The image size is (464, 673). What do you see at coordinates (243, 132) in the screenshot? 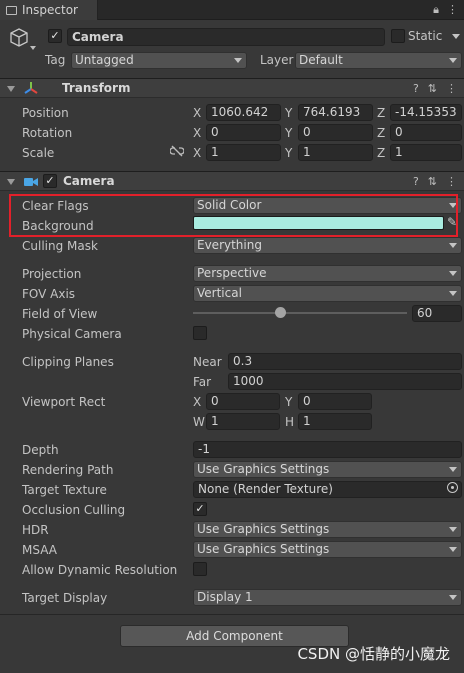
I see `rotation-x-field: 0` at bounding box center [243, 132].